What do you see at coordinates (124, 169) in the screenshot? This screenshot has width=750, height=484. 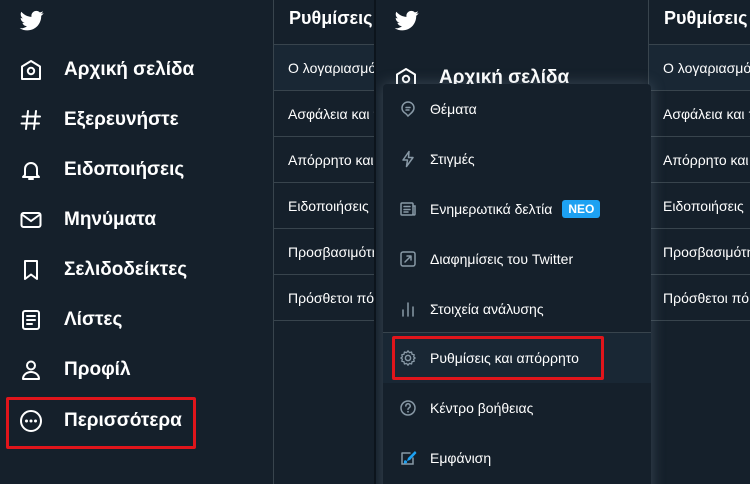 I see `nav-item-notifications-label: Ειδοποιήσεις` at bounding box center [124, 169].